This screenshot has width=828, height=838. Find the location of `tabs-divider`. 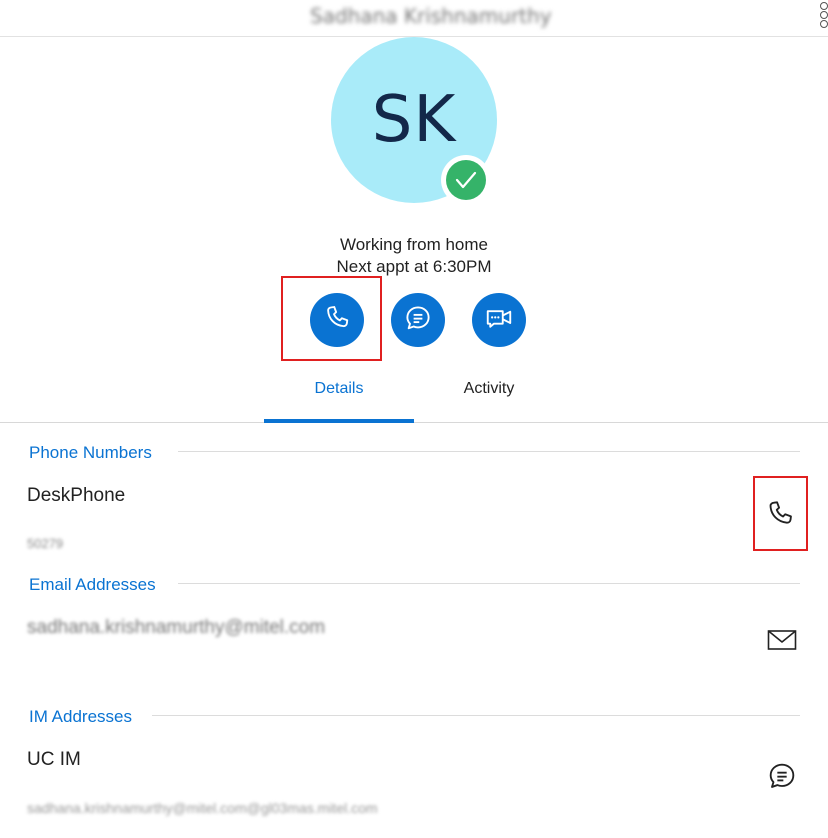

tabs-divider is located at coordinates (414, 422).